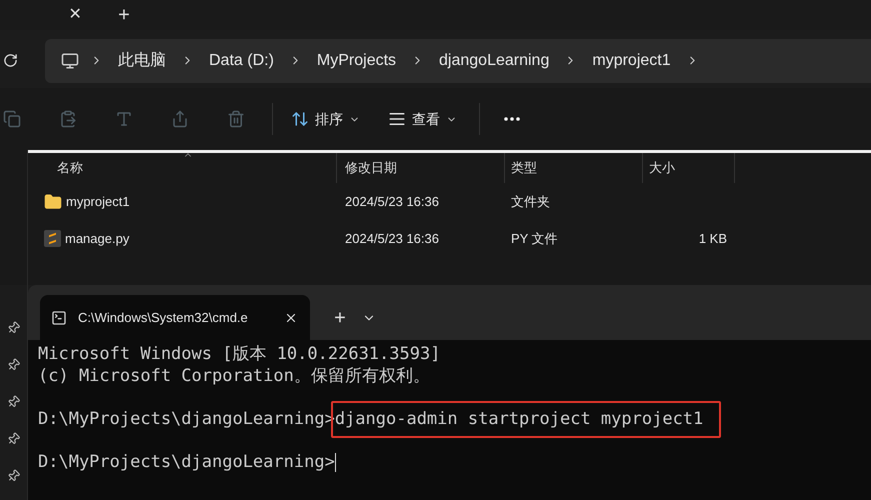 This screenshot has width=871, height=500. Describe the element at coordinates (325, 119) in the screenshot. I see `sort-menu-button: 排序` at that location.